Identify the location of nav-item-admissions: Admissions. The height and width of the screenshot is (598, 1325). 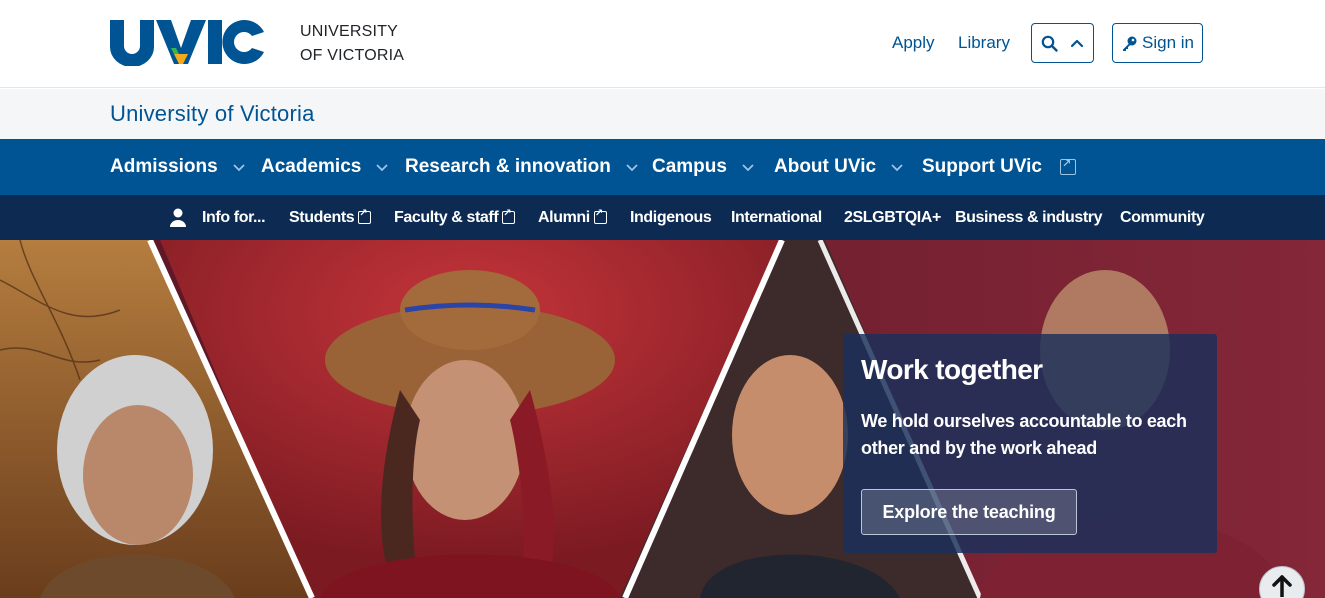
(178, 167).